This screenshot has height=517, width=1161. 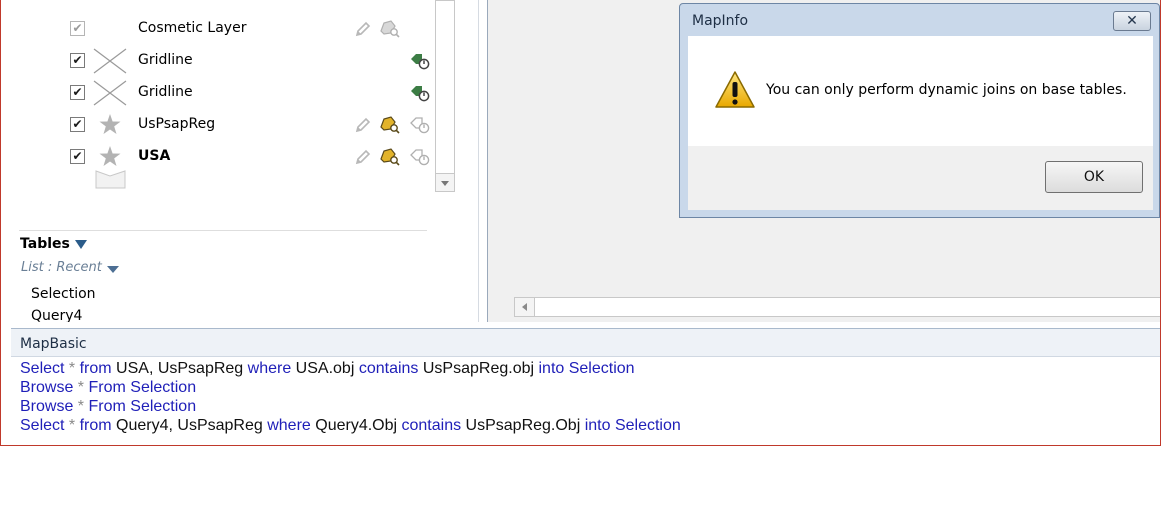 What do you see at coordinates (45, 244) in the screenshot?
I see `tables-section-title: Tables` at bounding box center [45, 244].